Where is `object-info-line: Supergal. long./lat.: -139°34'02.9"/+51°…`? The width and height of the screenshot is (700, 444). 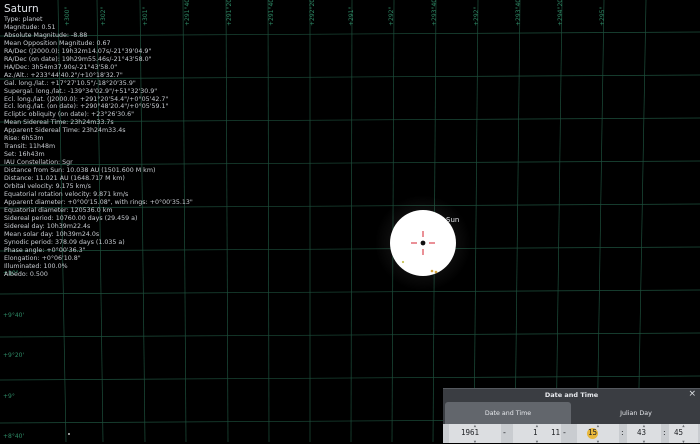 object-info-line: Supergal. long./lat.: -139°34'02.9"/+51°… is located at coordinates (81, 91).